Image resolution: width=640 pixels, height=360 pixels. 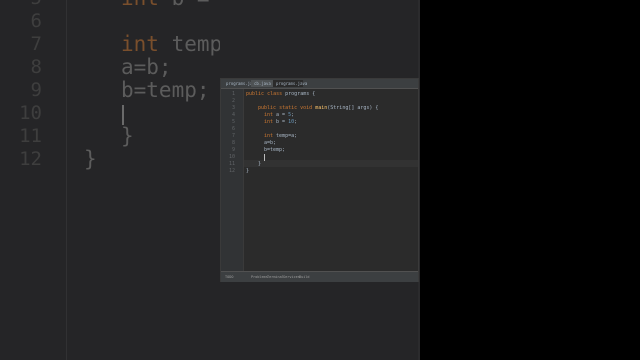 I want to click on services-tool-button: Services, so click(x=291, y=277).